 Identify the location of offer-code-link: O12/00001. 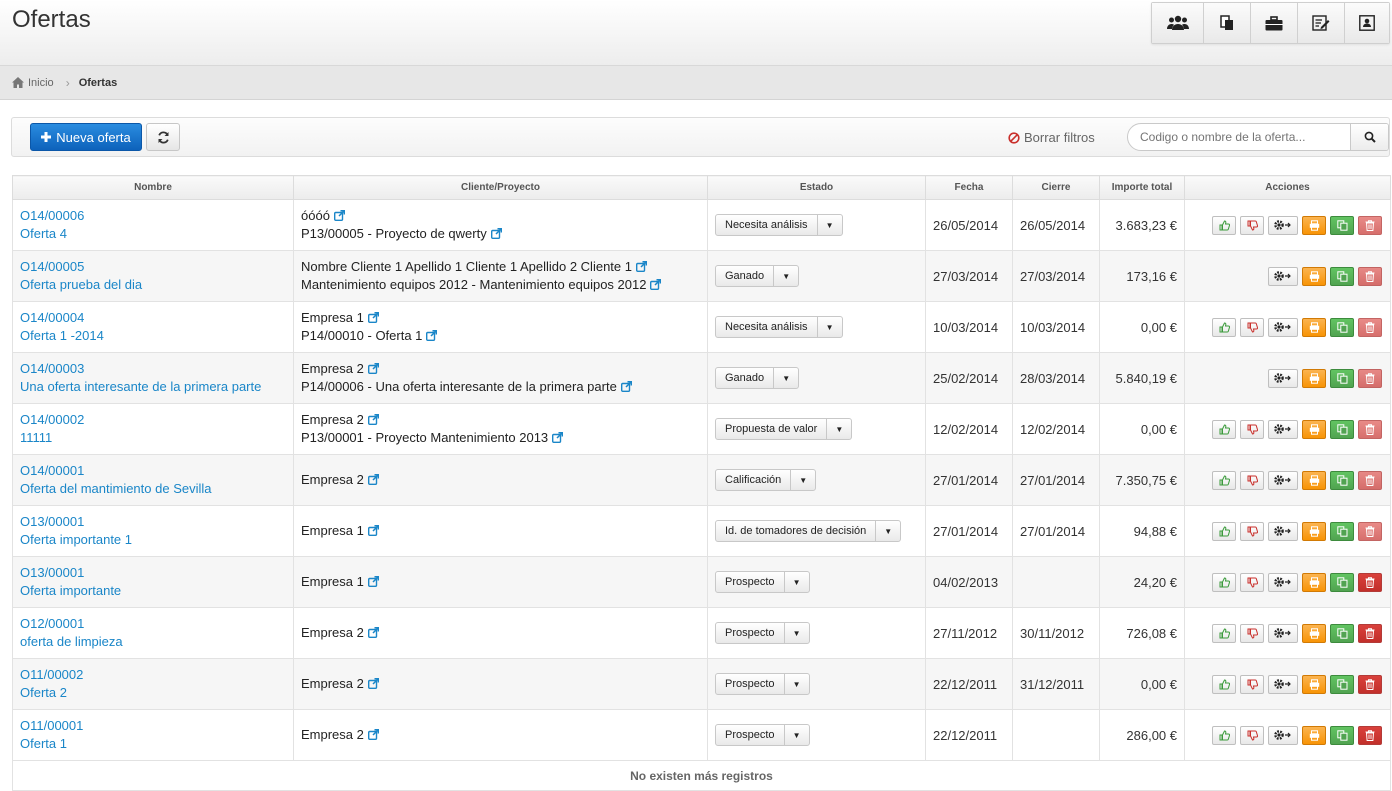
(153, 624).